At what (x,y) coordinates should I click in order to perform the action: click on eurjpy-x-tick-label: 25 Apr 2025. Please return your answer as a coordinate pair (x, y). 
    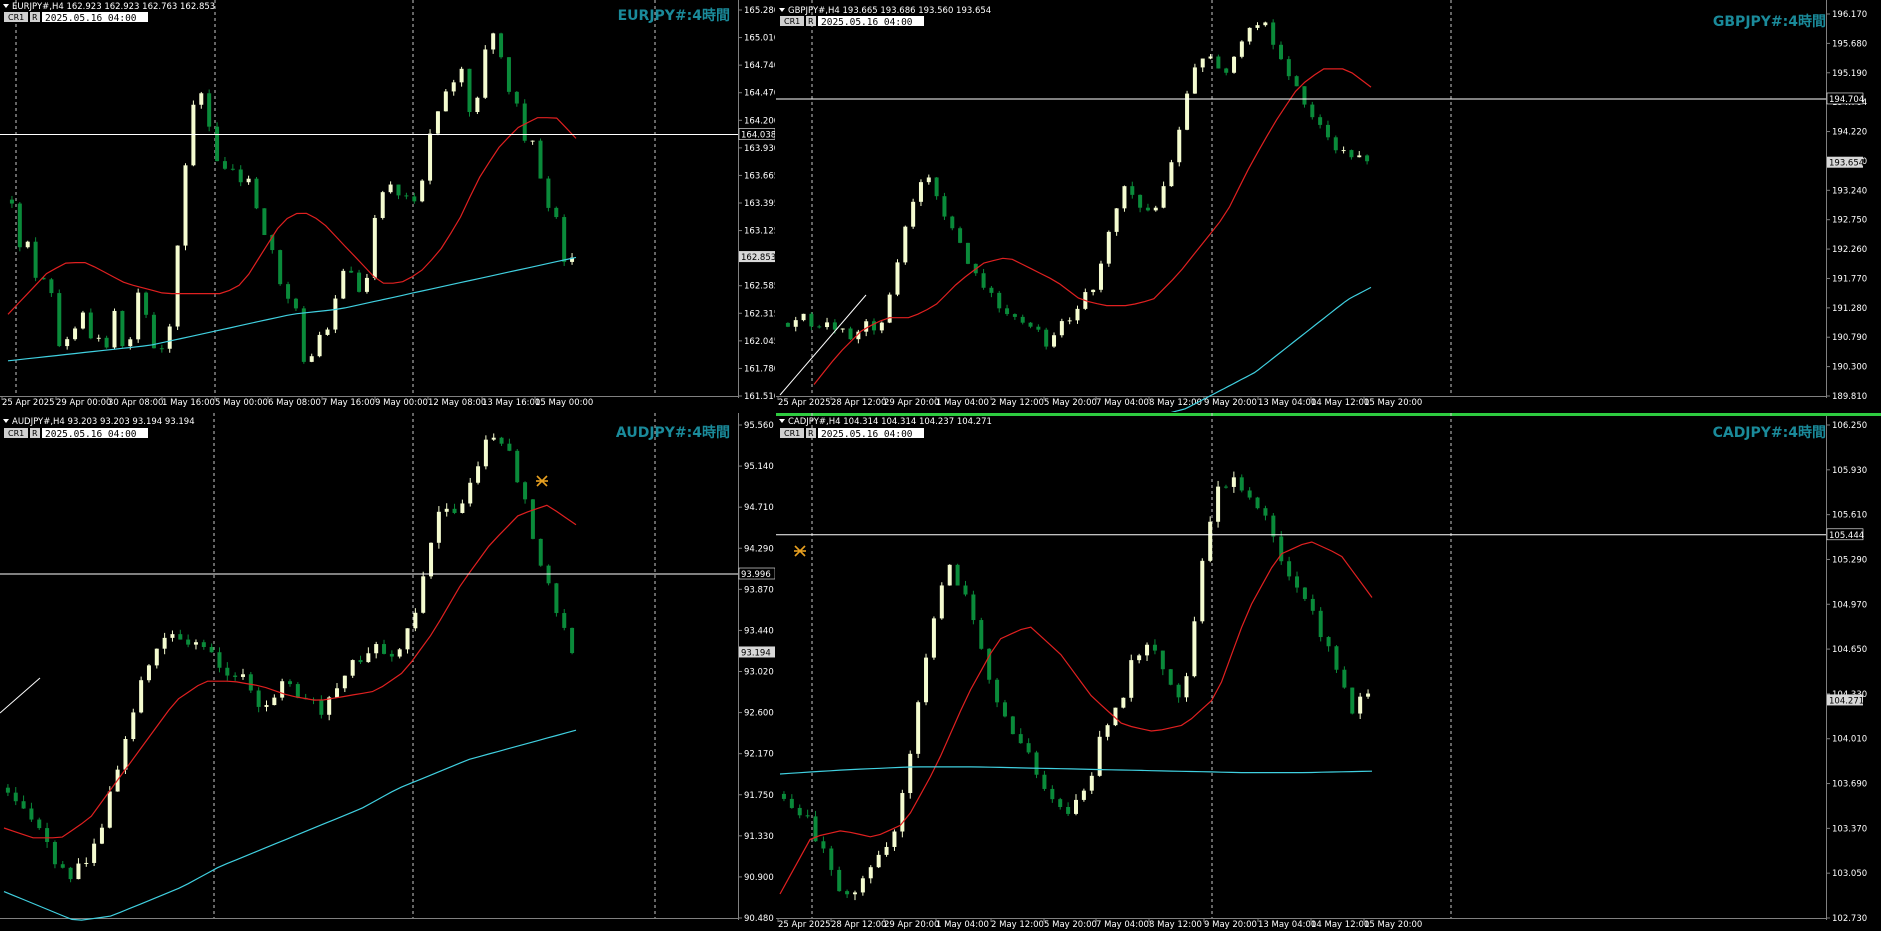
    Looking at the image, I should click on (28, 403).